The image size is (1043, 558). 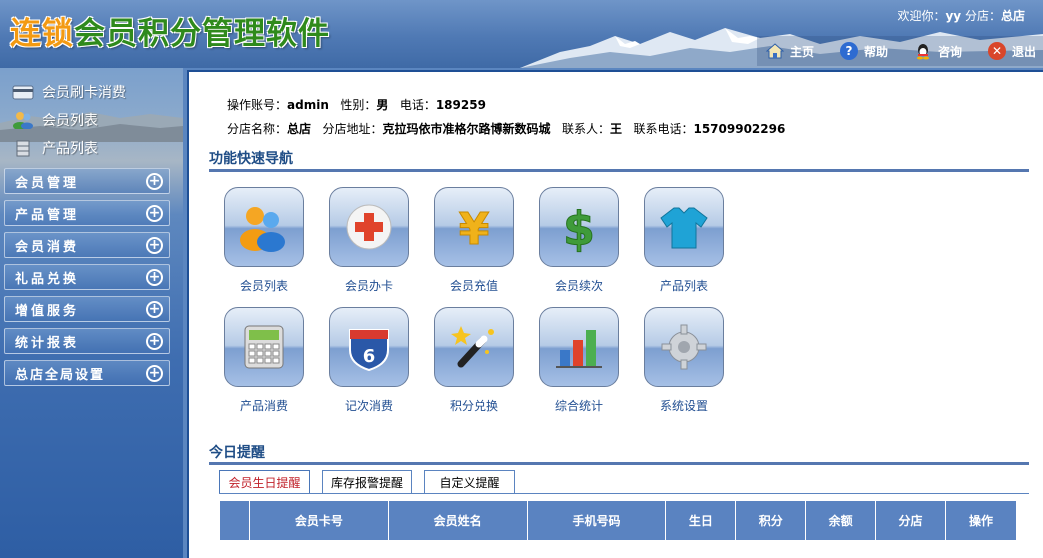 I want to click on dollar-icon: $, so click(x=578, y=228).